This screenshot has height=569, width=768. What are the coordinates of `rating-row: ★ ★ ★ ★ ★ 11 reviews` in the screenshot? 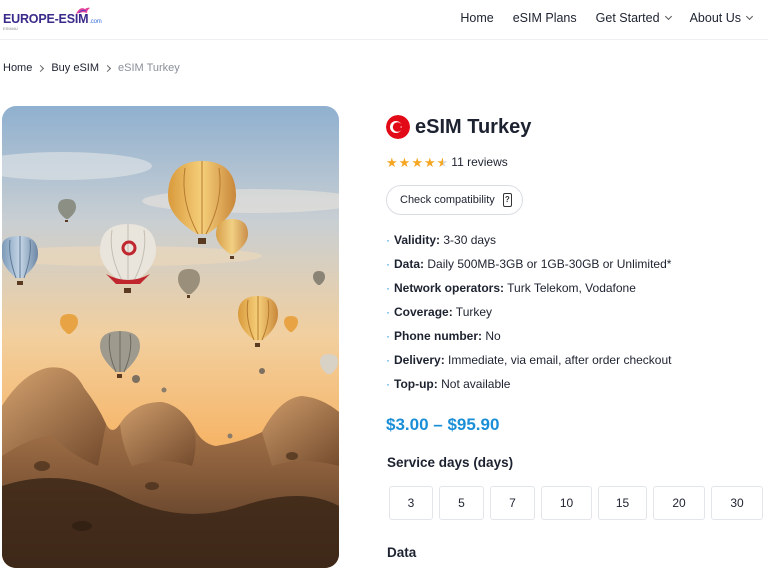 It's located at (447, 162).